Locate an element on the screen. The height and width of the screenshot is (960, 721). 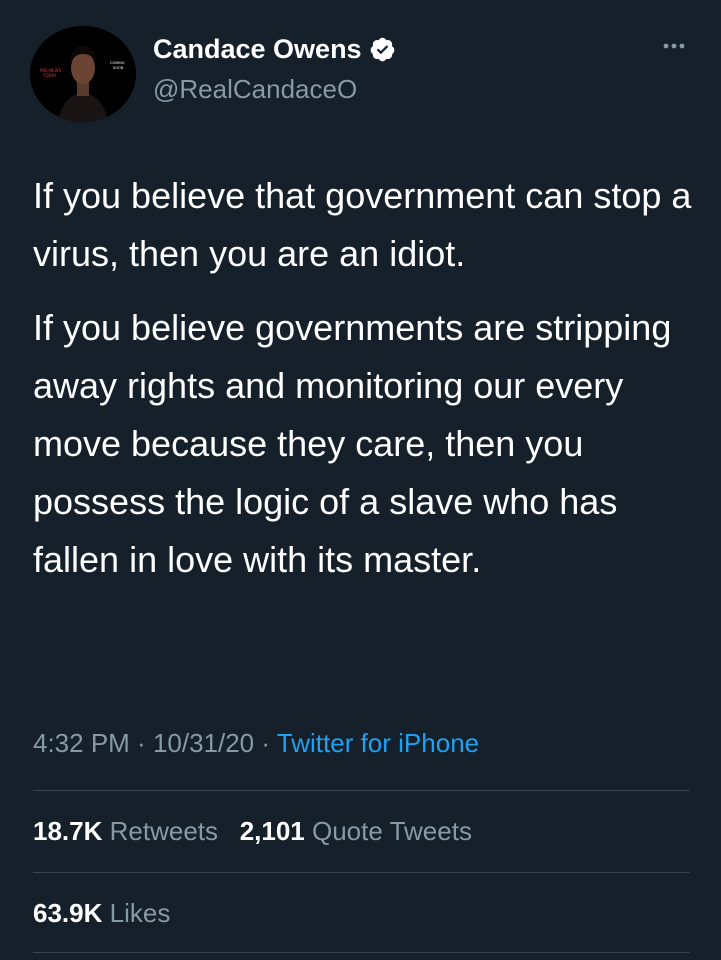
tweet-time: 4:32 PM is located at coordinates (81, 743).